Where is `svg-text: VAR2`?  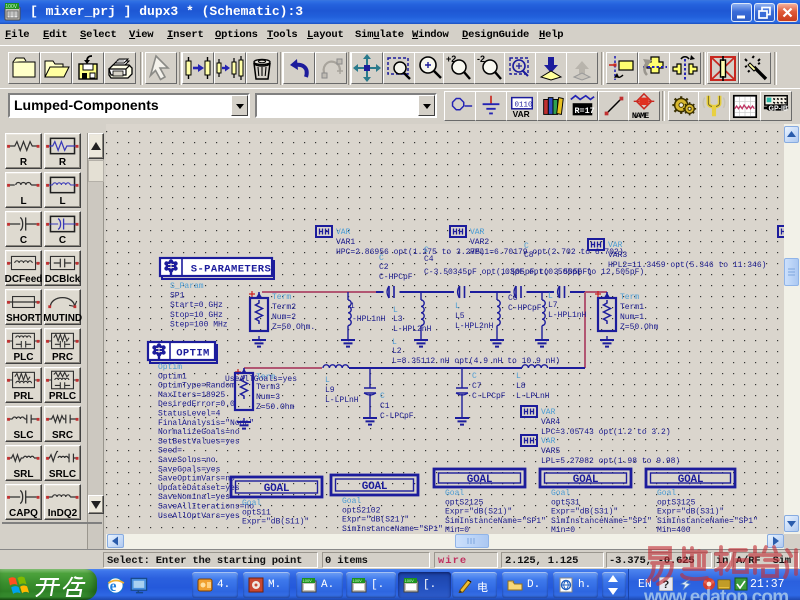 svg-text: VAR2 is located at coordinates (479, 242).